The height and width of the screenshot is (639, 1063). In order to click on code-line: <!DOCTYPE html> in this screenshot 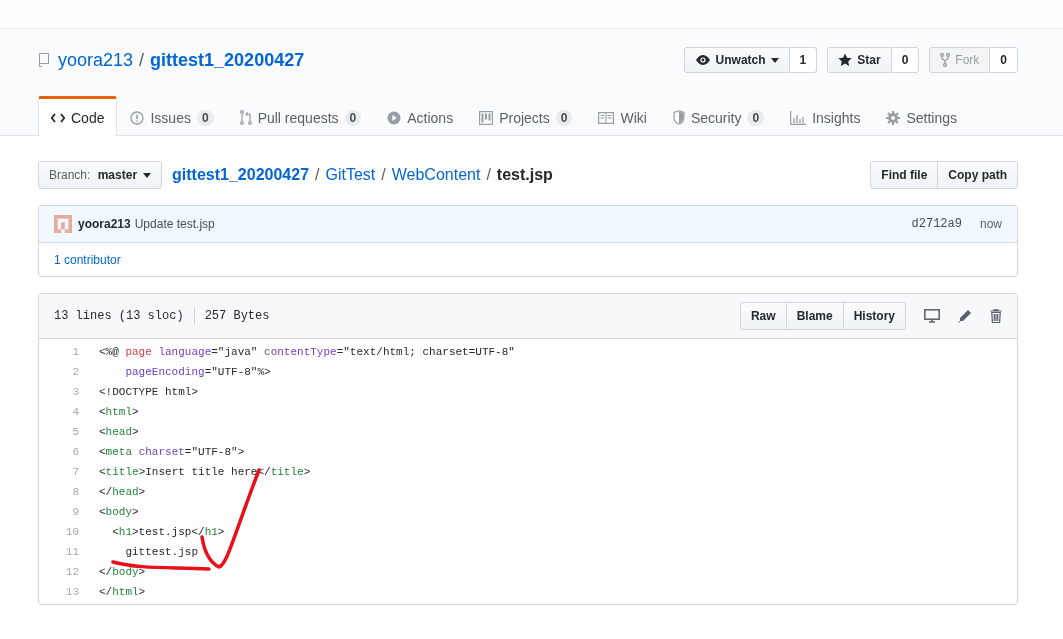, I will do `click(148, 392)`.